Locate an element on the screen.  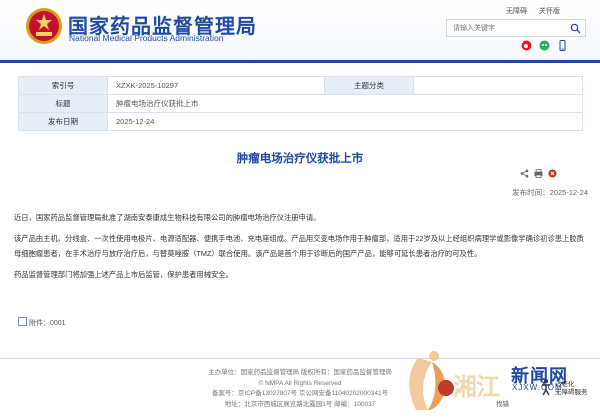
index-label: 索引号 is located at coordinates (63, 85).